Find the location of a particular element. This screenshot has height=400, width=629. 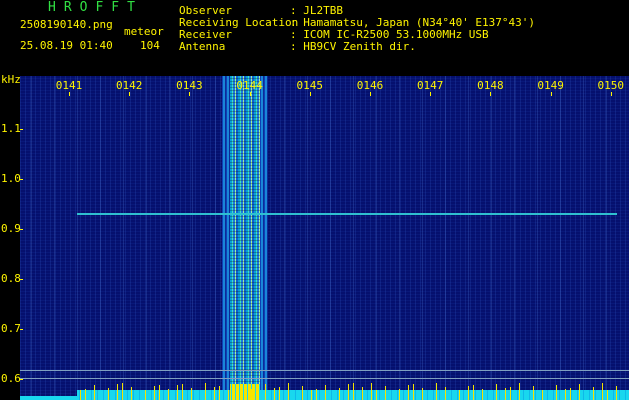

x-tick-label: 0141 is located at coordinates (69, 85).